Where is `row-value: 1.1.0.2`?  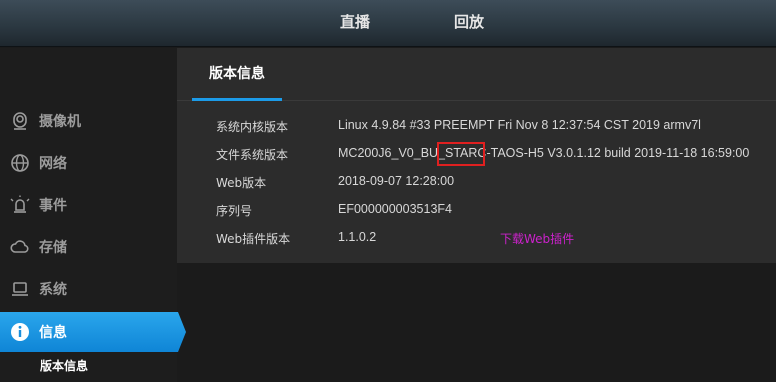 row-value: 1.1.0.2 is located at coordinates (357, 237).